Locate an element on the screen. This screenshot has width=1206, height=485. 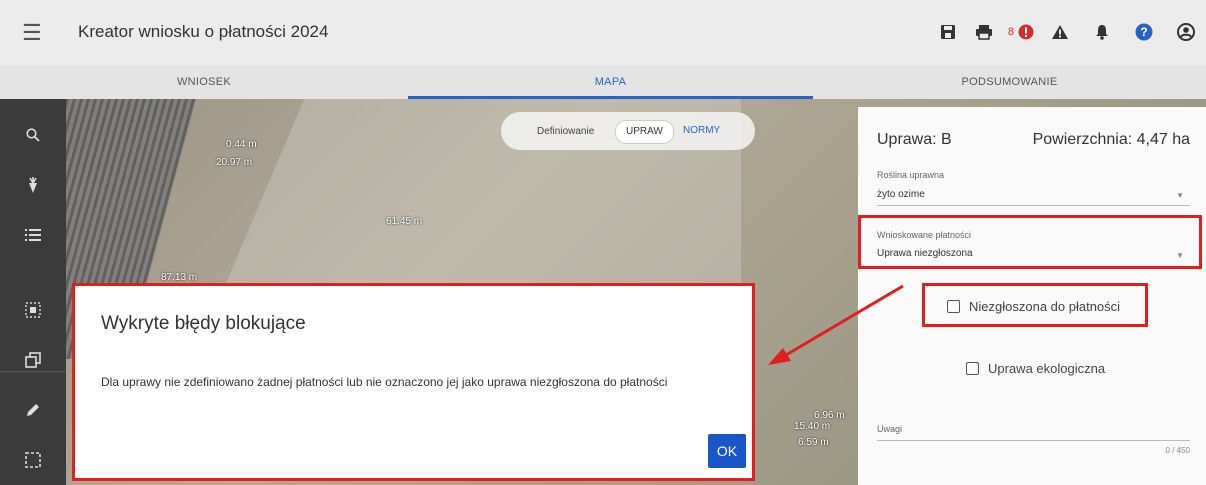
print-icon is located at coordinates (984, 32).